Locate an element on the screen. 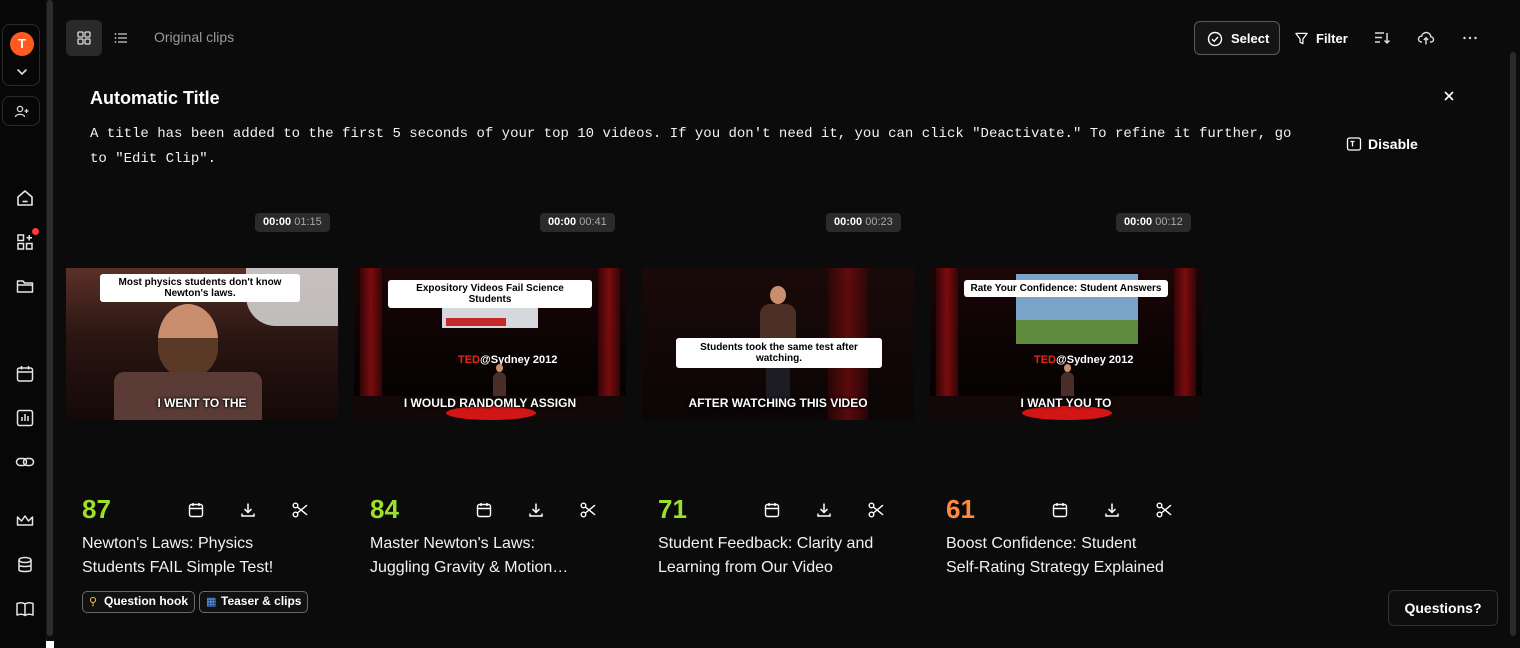 The width and height of the screenshot is (1520, 648). list-icon is located at coordinates (120, 38).